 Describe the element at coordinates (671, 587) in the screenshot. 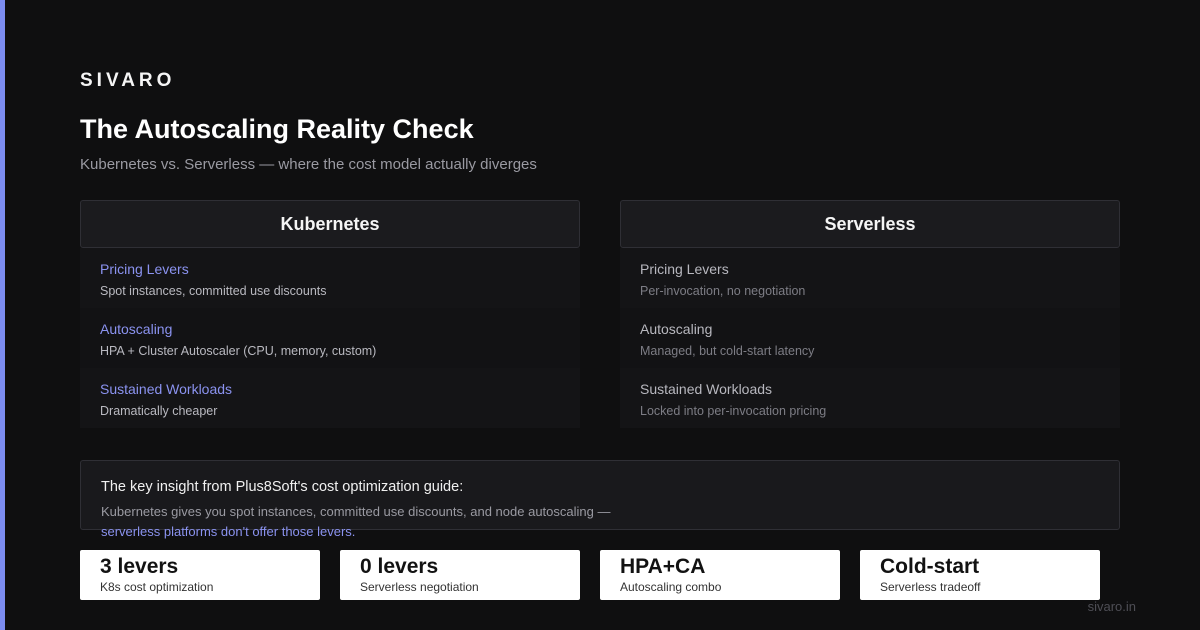

I see `stat-label: Autoscaling combo` at that location.